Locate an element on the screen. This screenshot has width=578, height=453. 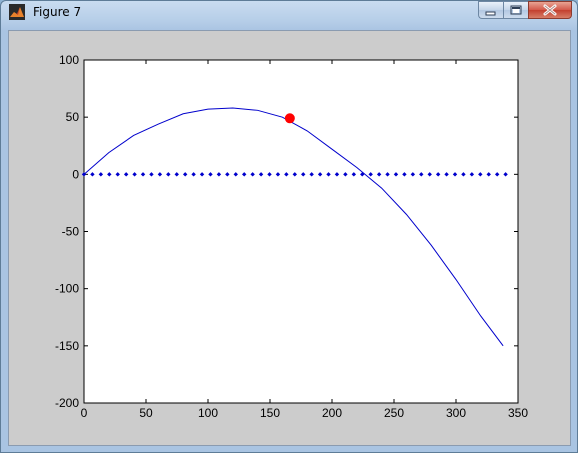
y-tick-label: -50 is located at coordinates (71, 232).